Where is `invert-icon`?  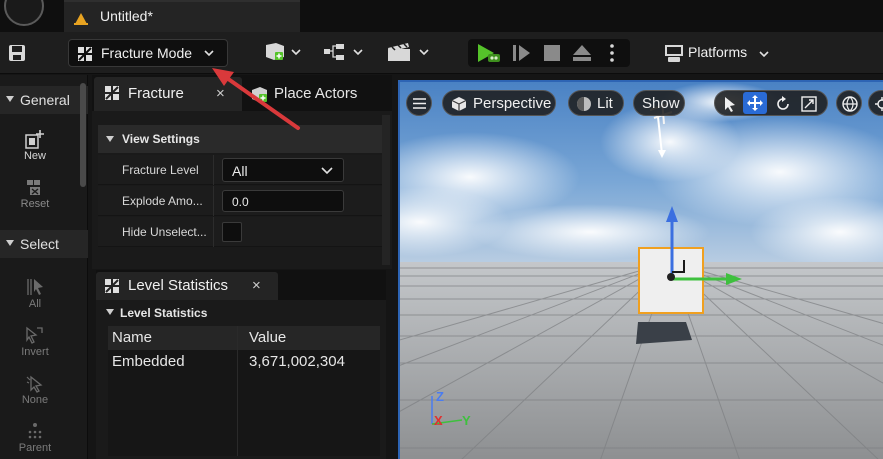 invert-icon is located at coordinates (34, 335).